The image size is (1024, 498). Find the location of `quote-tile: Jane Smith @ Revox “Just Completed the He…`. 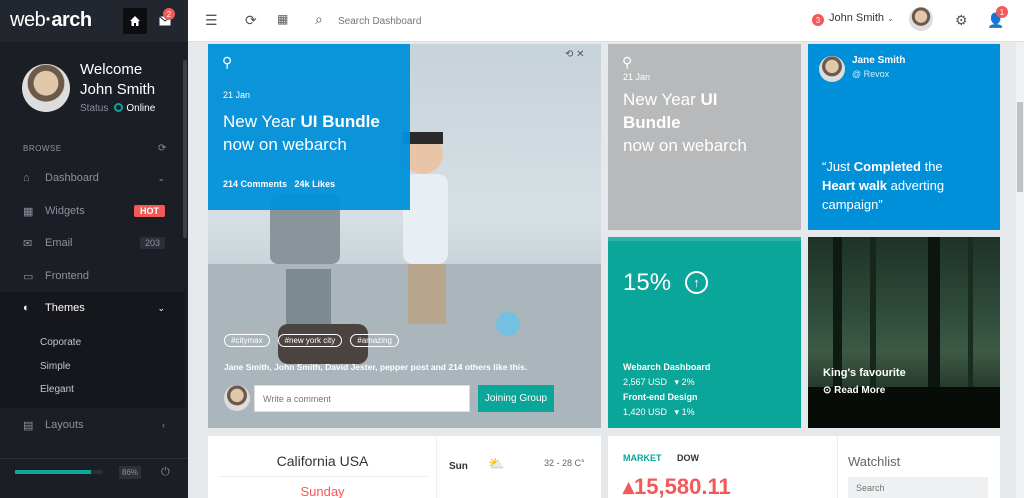

quote-tile: Jane Smith @ Revox “Just Completed the He… is located at coordinates (904, 137).